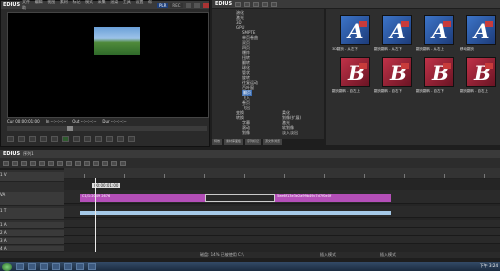 The image size is (500, 271). I want to click on tile-badge, so click(489, 66).